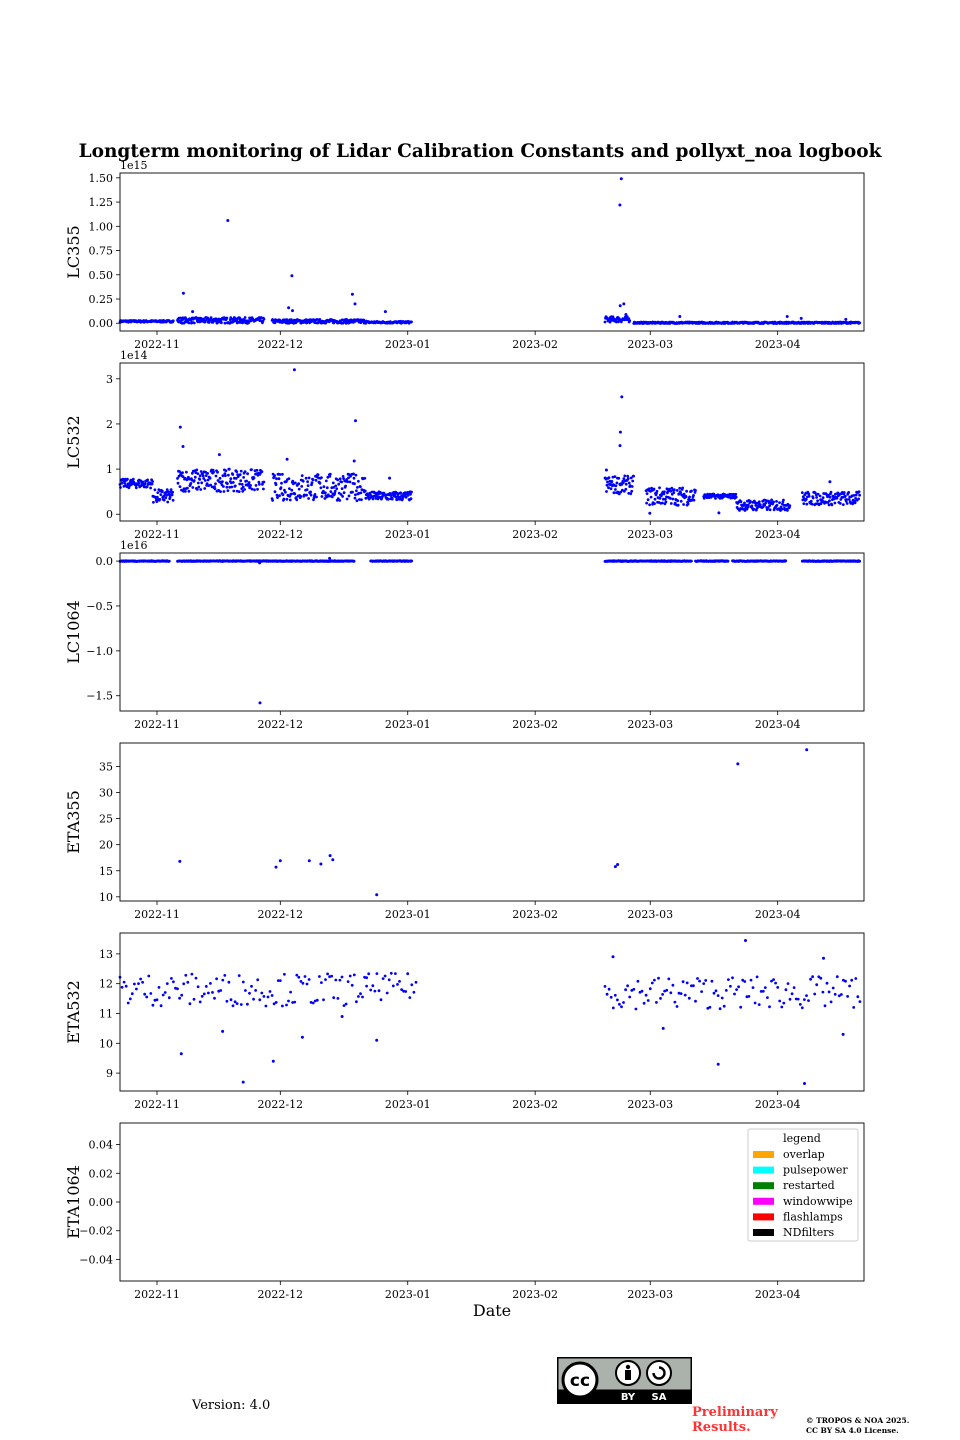 The image size is (960, 1440). What do you see at coordinates (99, 651) in the screenshot?
I see `y-tick-label: −1.0` at bounding box center [99, 651].